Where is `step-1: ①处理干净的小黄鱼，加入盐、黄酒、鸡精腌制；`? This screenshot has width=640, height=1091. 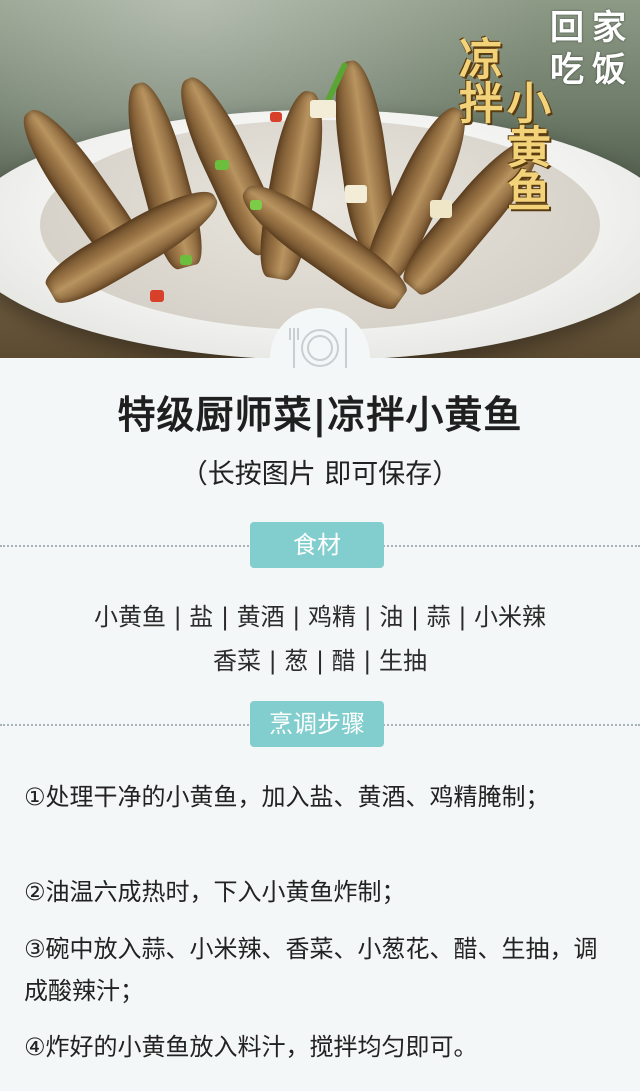 step-1: ①处理干净的小黄鱼，加入盐、黄酒、鸡精腌制； is located at coordinates (287, 797).